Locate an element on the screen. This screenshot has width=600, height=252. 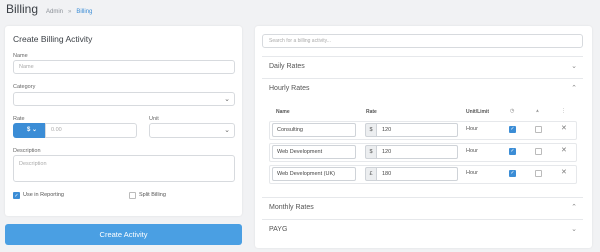
form-title: Create Billing Activity is located at coordinates (53, 39).